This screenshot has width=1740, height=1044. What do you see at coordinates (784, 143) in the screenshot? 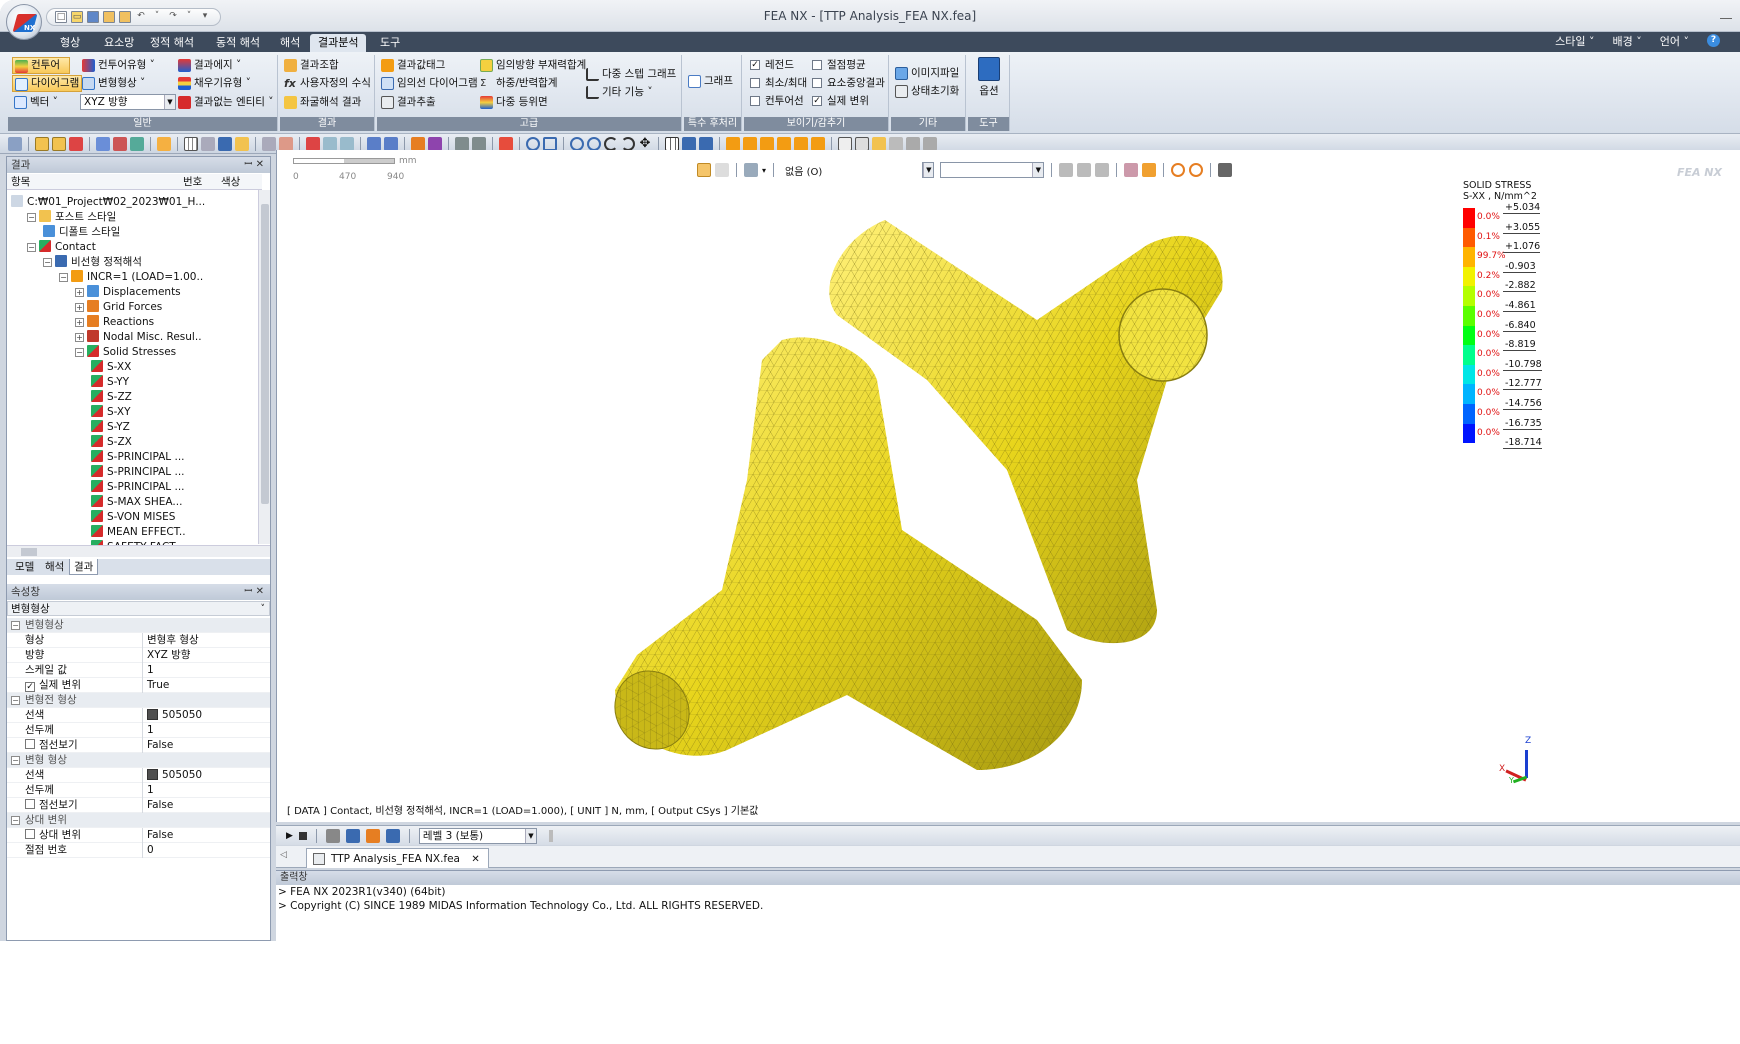
I see `view-right-icon` at bounding box center [784, 143].